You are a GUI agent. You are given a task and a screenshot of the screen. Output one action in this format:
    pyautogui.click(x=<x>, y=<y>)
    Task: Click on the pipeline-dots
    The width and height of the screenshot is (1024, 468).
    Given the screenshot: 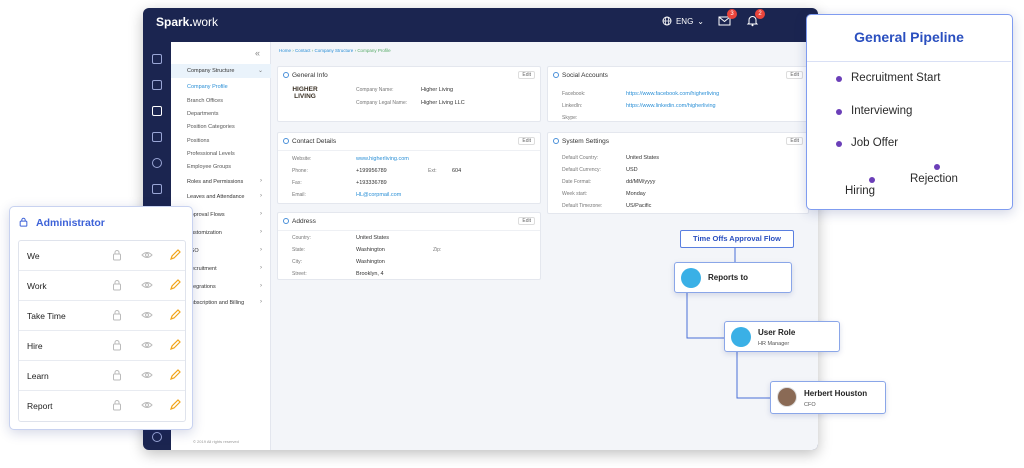 What is the action you would take?
    pyautogui.click(x=888, y=129)
    